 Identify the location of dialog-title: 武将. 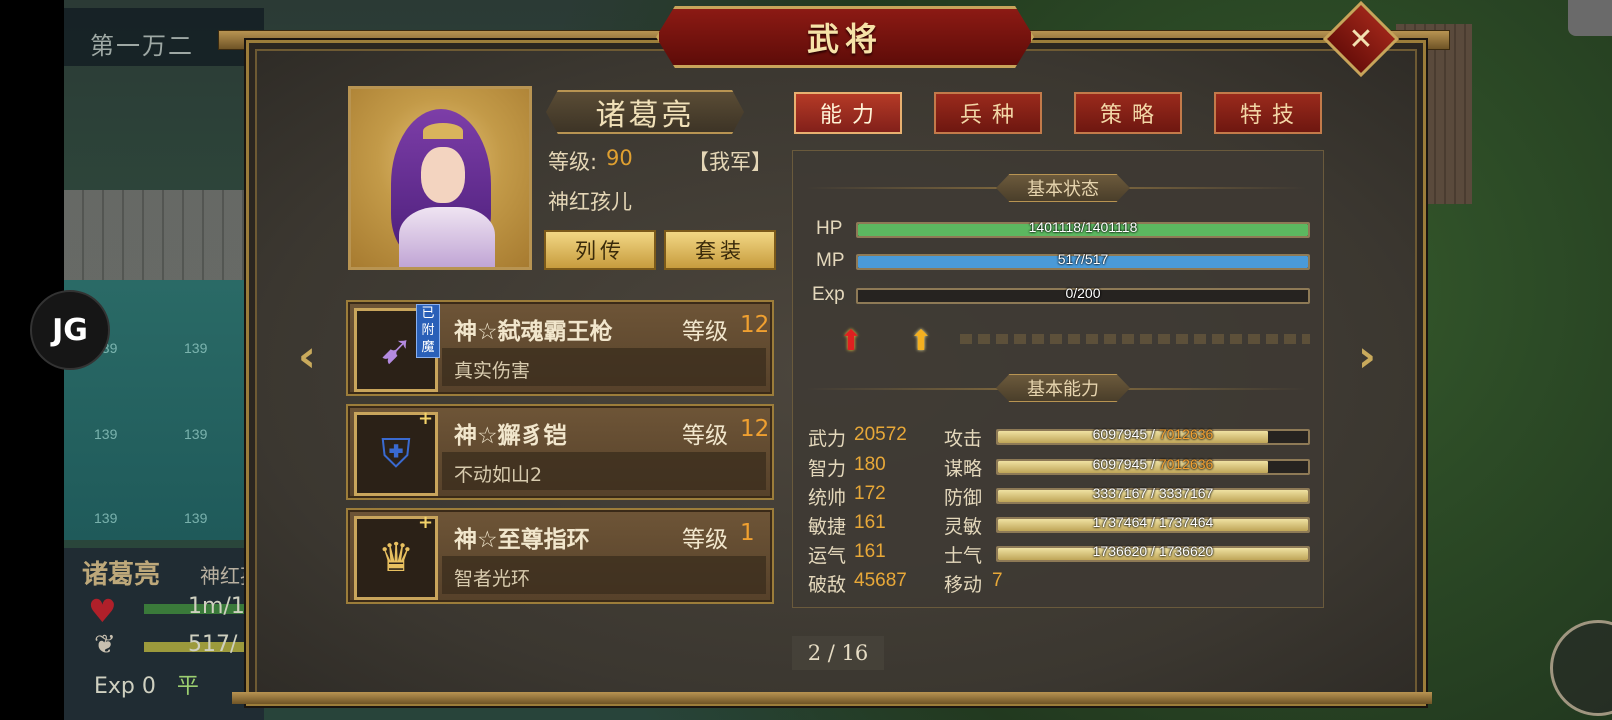
(845, 37).